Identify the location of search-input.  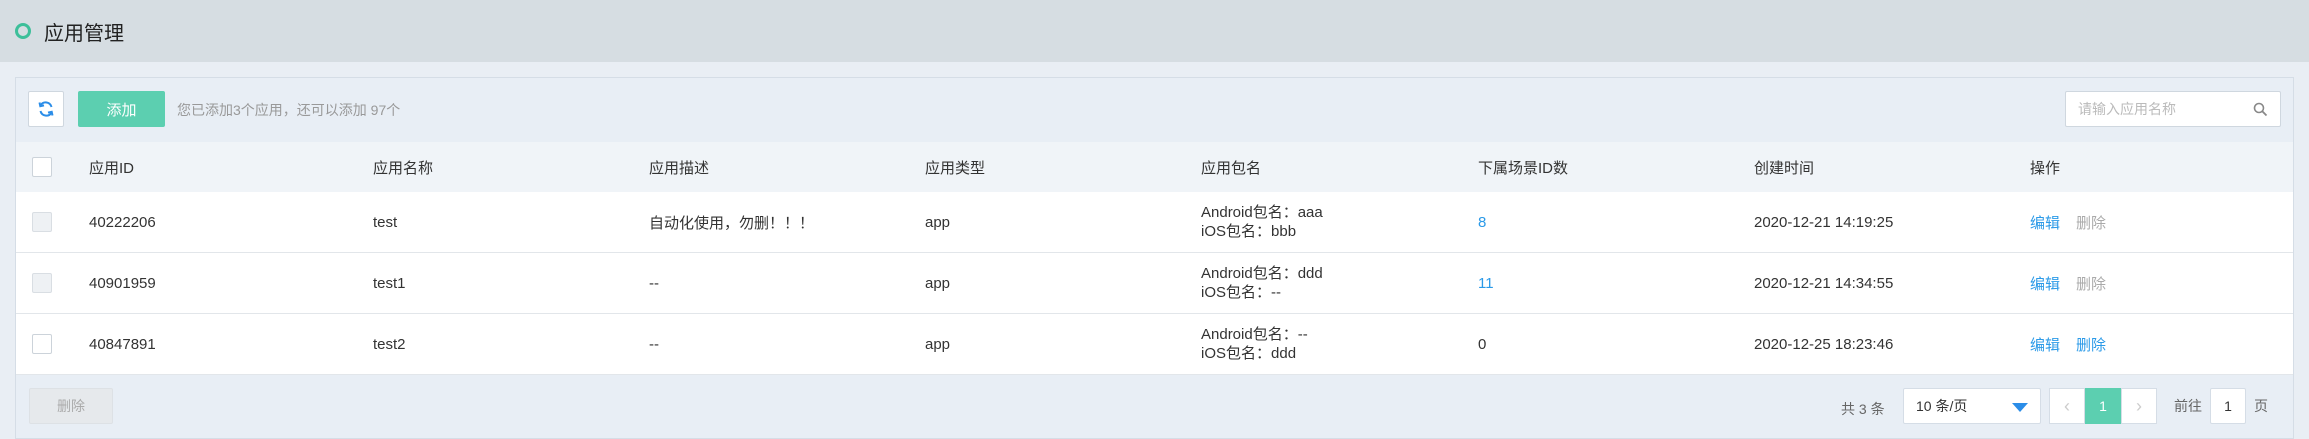
(2163, 109).